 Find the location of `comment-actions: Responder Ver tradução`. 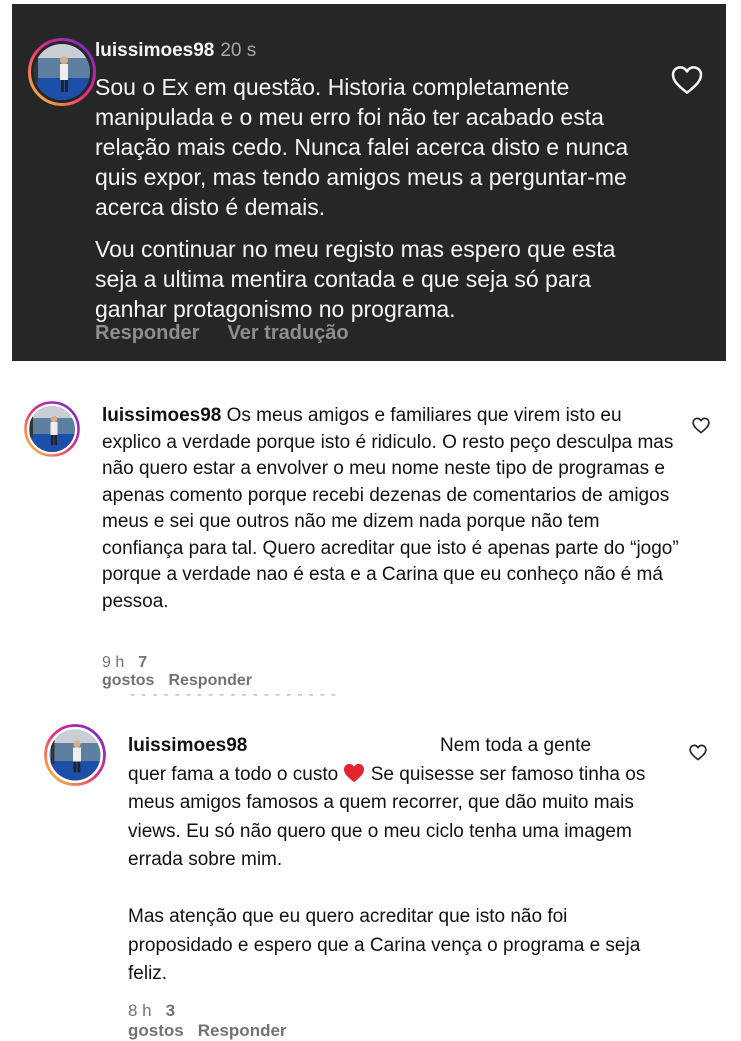

comment-actions: Responder Ver tradução is located at coordinates (236, 333).